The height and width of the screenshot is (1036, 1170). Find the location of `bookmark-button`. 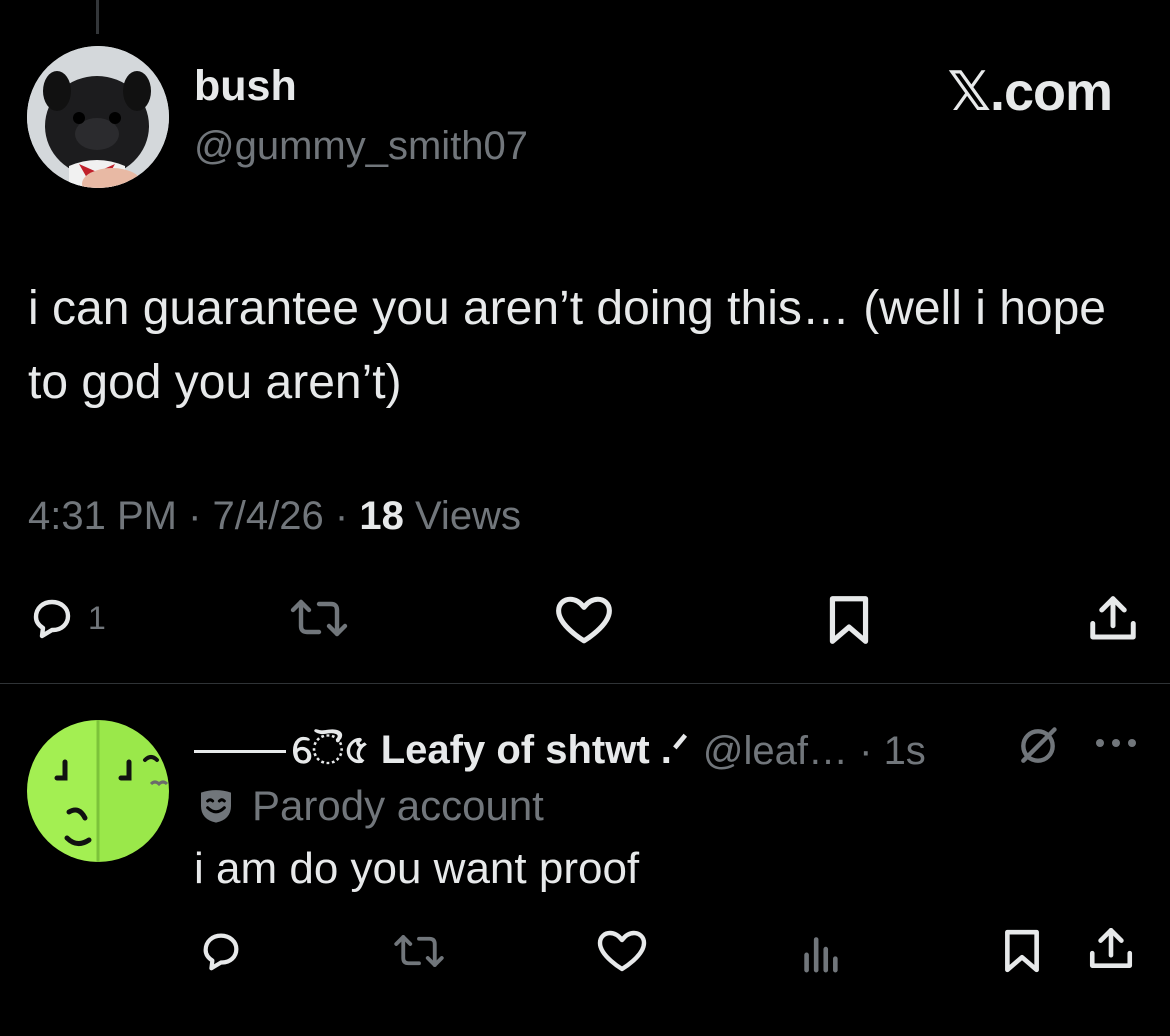

bookmark-button is located at coordinates (849, 620).